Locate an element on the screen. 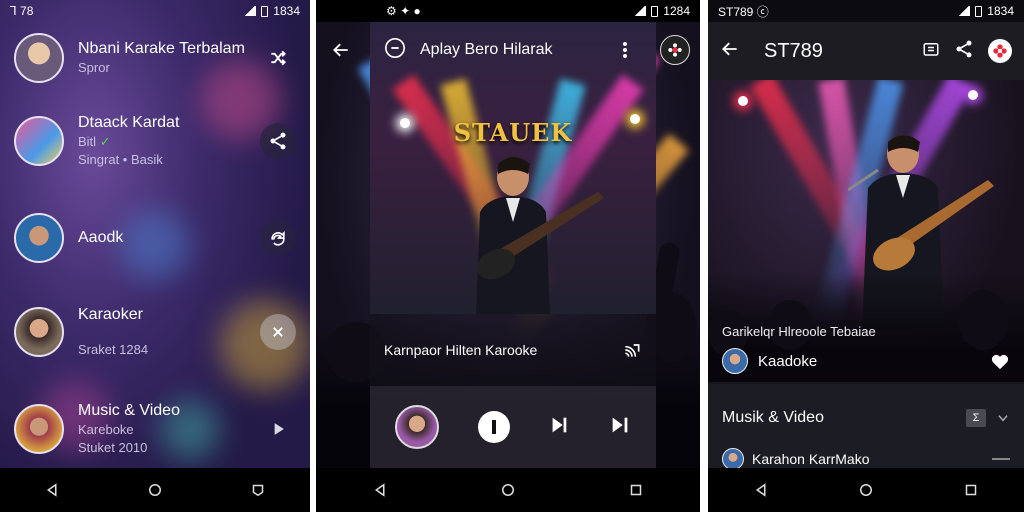 The height and width of the screenshot is (512, 1024). close-icon is located at coordinates (278, 332).